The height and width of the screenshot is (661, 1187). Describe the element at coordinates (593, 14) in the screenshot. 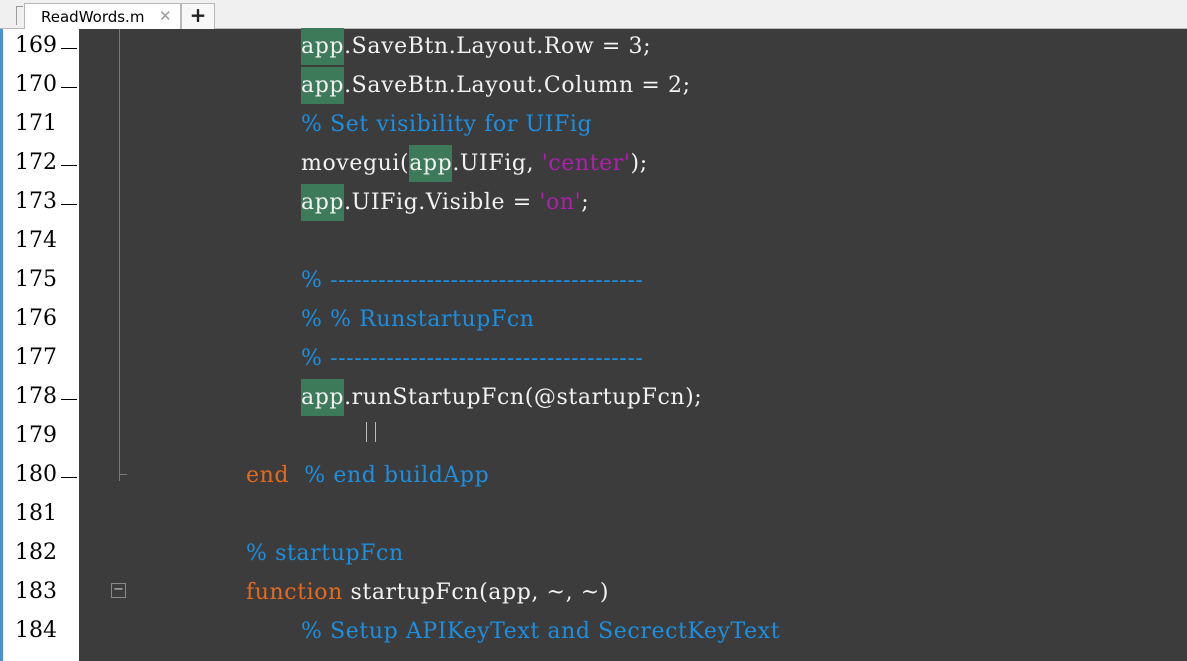

I see `editor-tab-bar: ReadWords.m ✕ +` at that location.